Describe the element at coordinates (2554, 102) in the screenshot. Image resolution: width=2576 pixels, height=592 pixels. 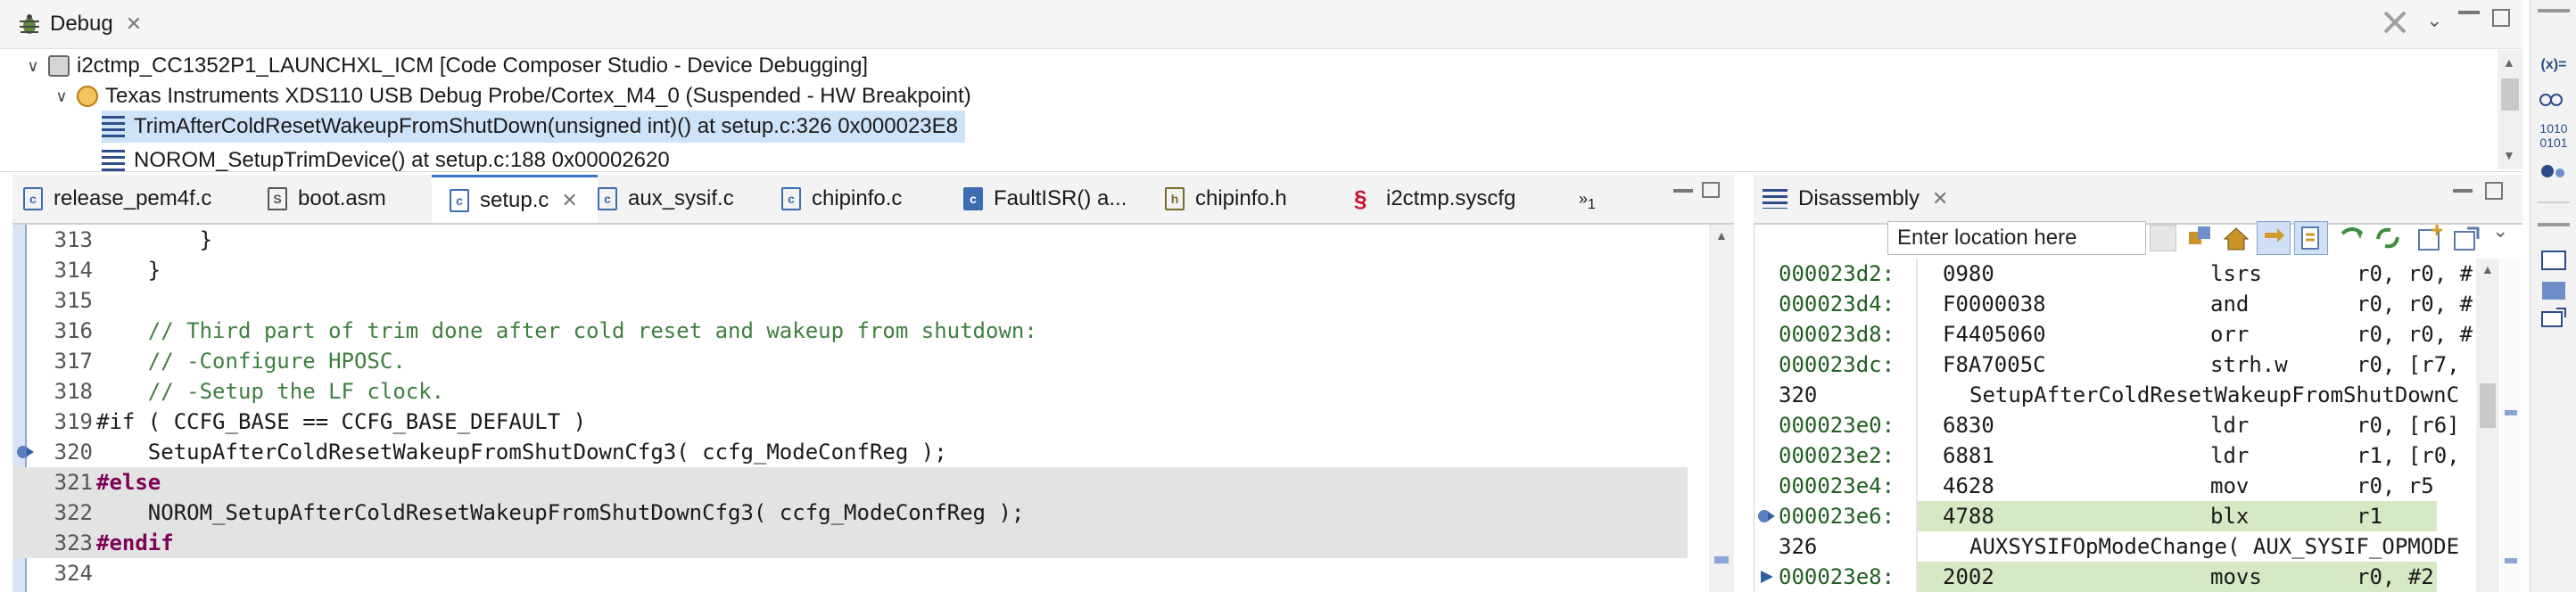
I see `breakpoints-view-button` at that location.